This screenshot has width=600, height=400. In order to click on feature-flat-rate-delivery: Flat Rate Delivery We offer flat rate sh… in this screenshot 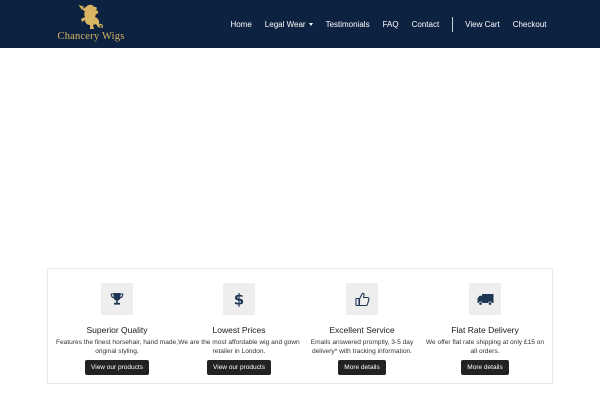, I will do `click(485, 329)`.